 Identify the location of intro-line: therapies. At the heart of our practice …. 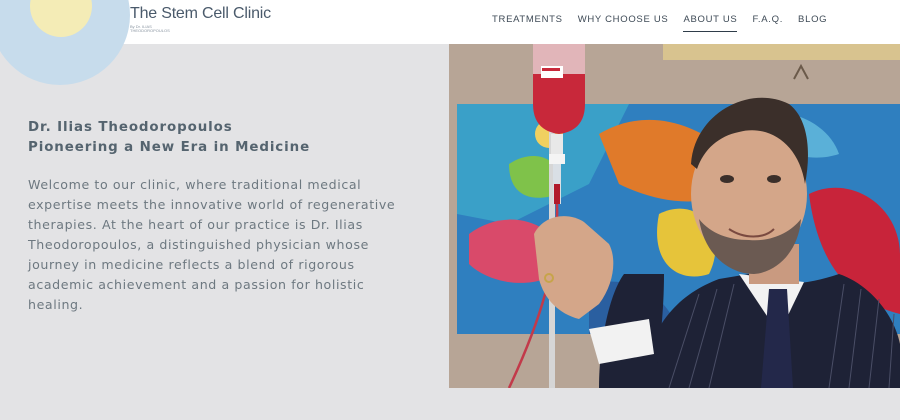
(195, 224).